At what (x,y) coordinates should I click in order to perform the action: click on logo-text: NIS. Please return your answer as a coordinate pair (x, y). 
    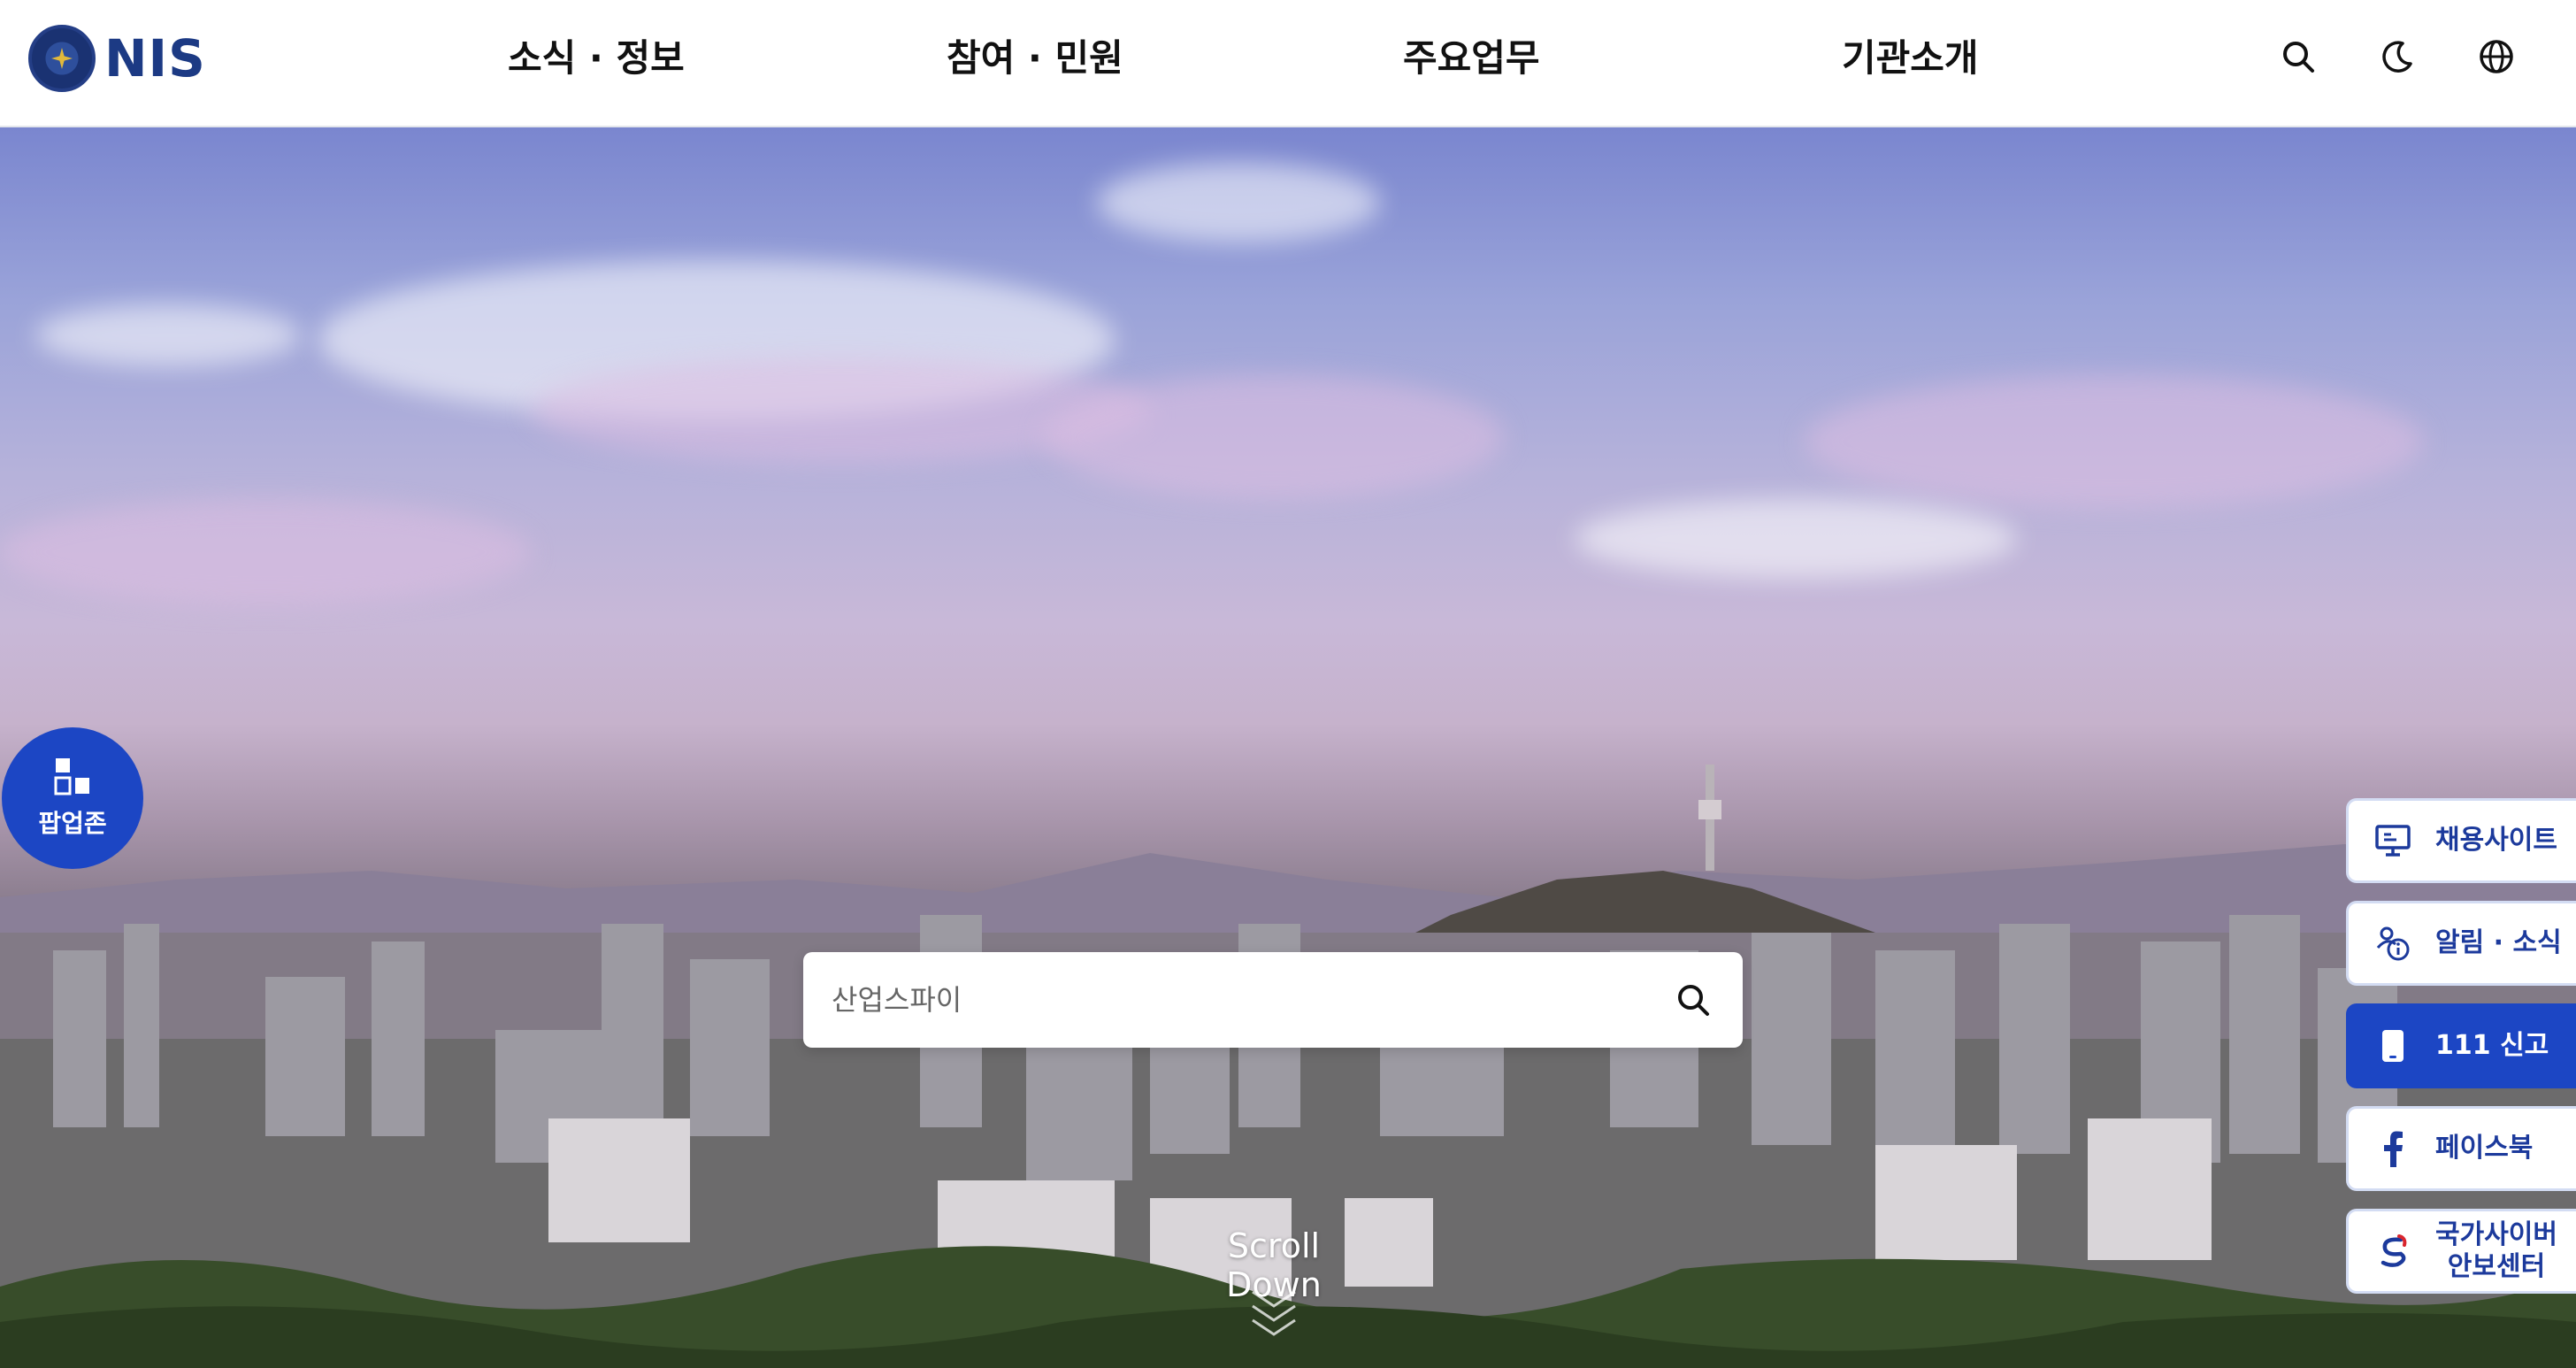
    Looking at the image, I should click on (155, 58).